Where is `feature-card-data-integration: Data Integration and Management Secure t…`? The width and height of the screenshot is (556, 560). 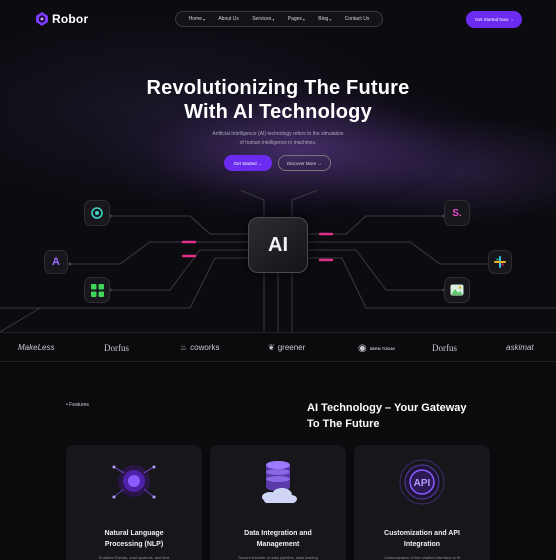
feature-card-data-integration: Data Integration and Management Secure t… is located at coordinates (278, 502).